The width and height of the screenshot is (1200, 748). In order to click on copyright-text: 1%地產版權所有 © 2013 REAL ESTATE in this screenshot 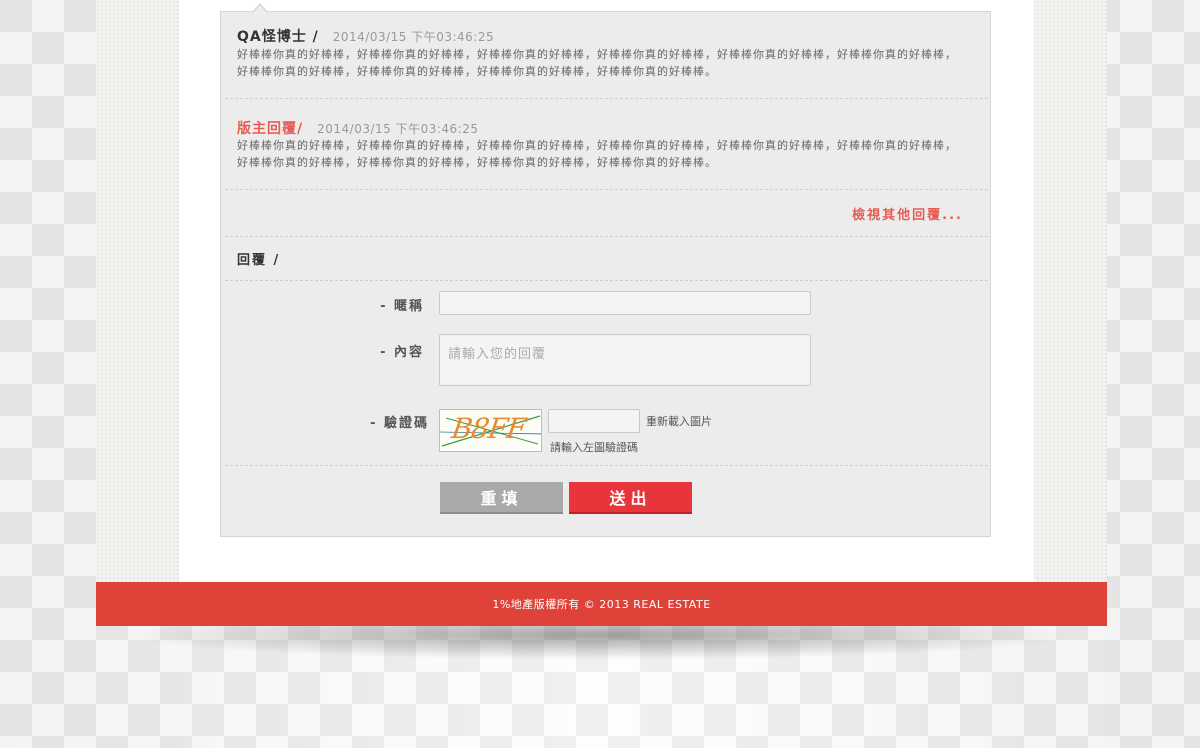, I will do `click(601, 604)`.